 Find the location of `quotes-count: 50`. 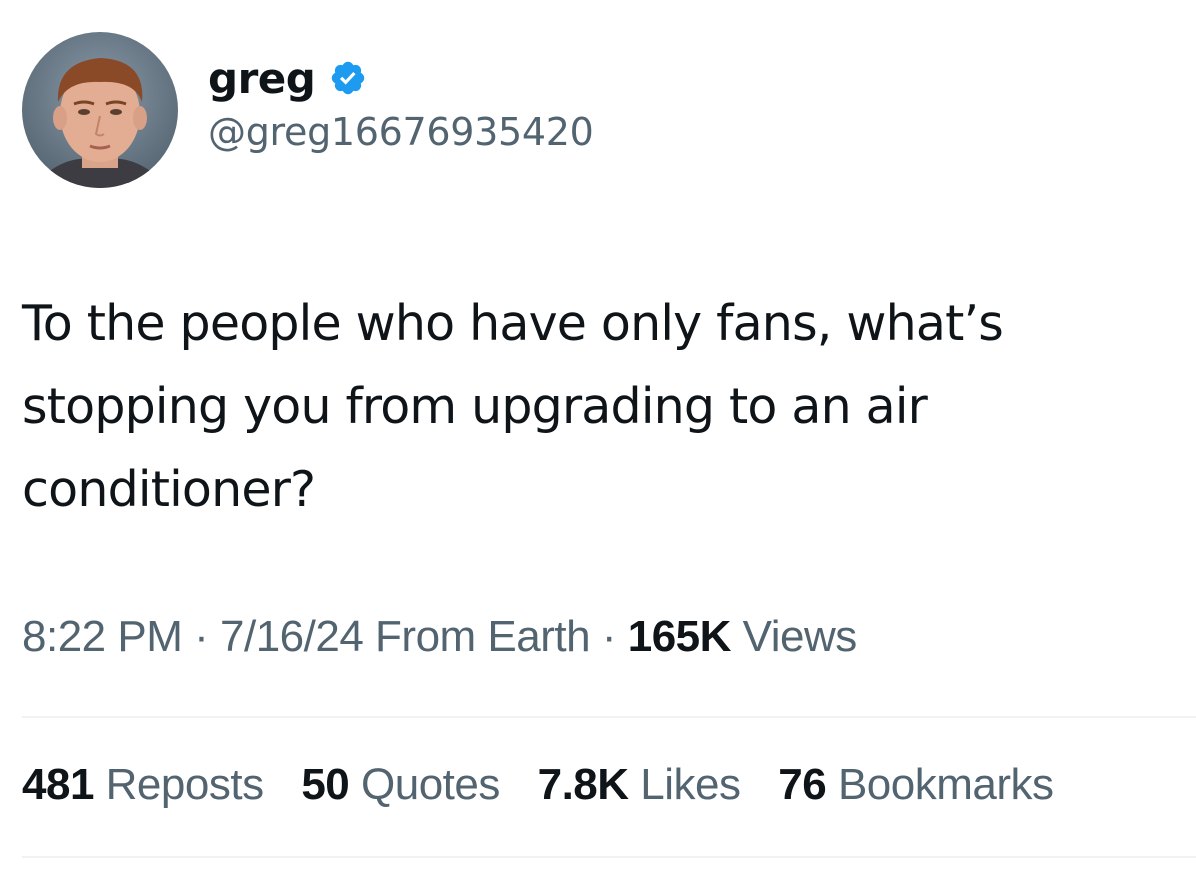

quotes-count: 50 is located at coordinates (325, 784).